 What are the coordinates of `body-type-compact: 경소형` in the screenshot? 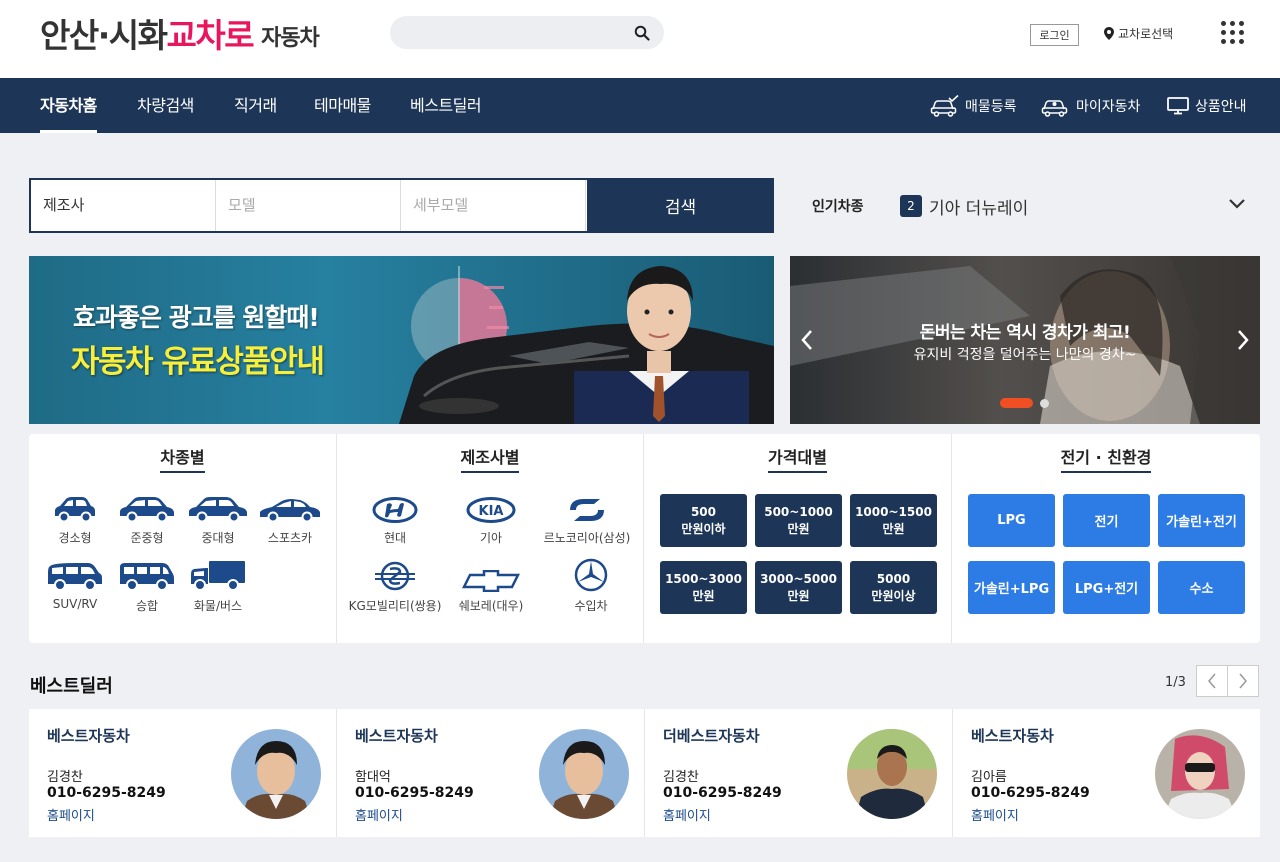 It's located at (75, 518).